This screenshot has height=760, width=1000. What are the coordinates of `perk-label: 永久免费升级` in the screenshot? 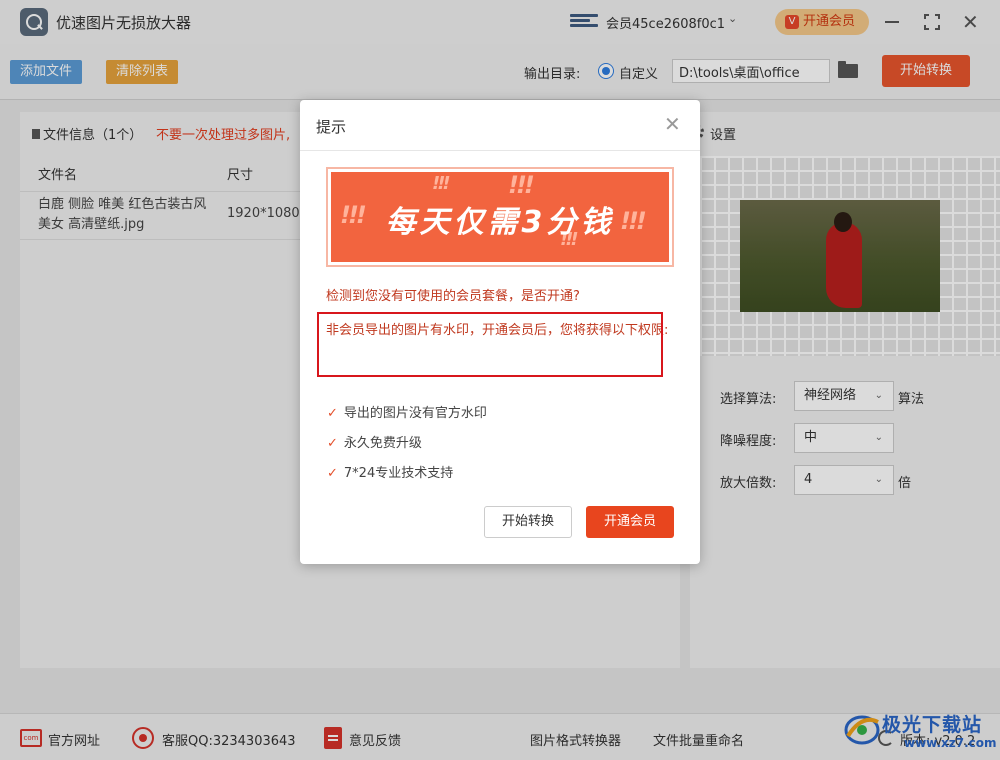 It's located at (382, 443).